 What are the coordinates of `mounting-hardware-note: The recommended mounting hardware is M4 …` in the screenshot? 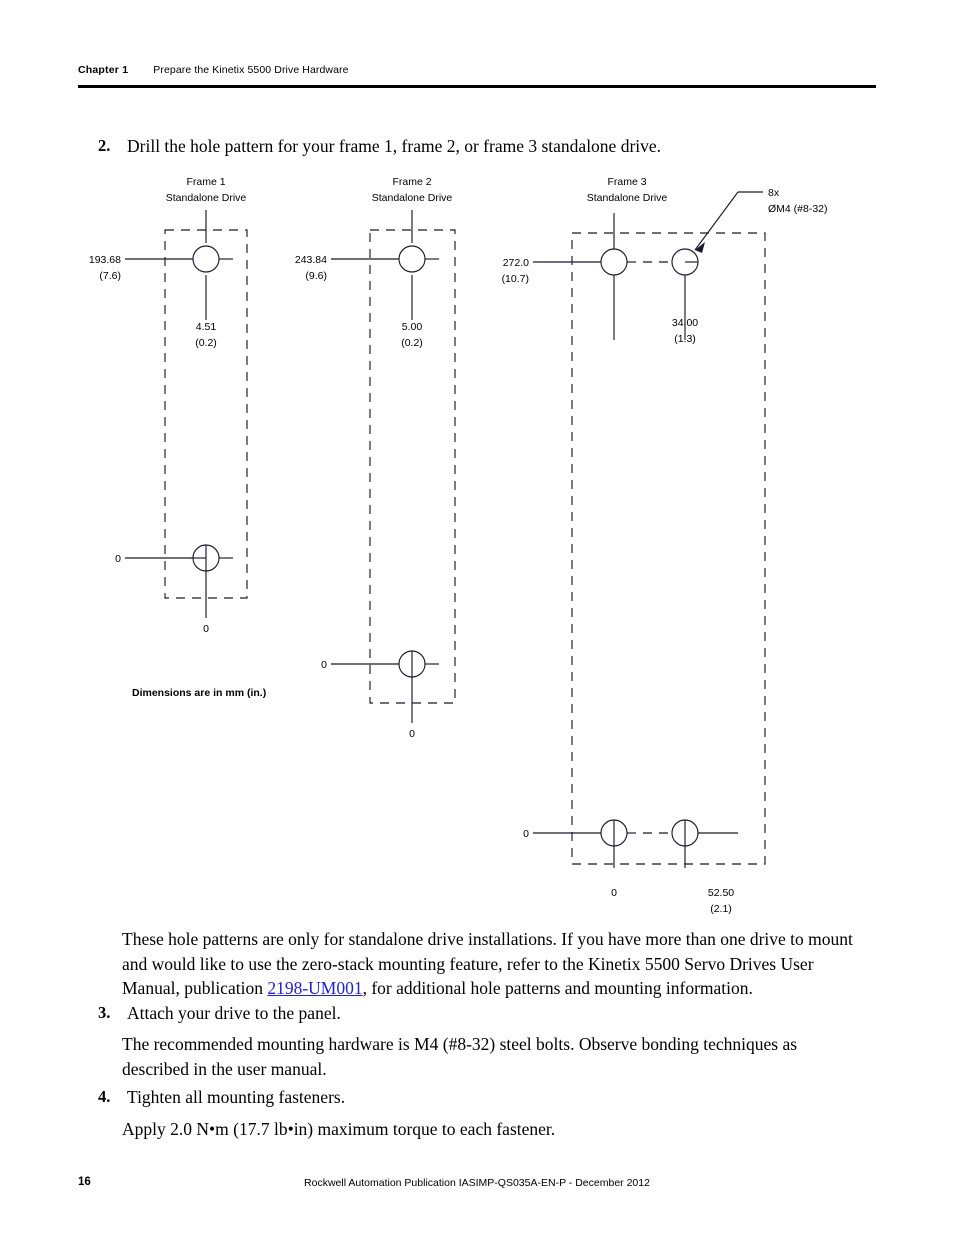 It's located at (476, 1056).